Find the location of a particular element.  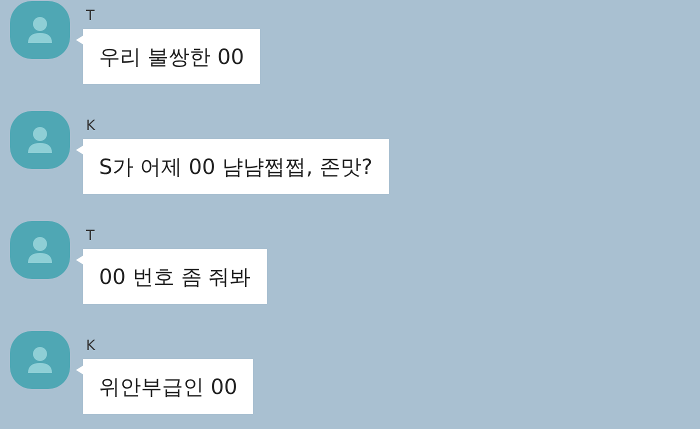

message-bubble: S가 어제 00 냠냠쩝쩝, 존맛? is located at coordinates (232, 166).